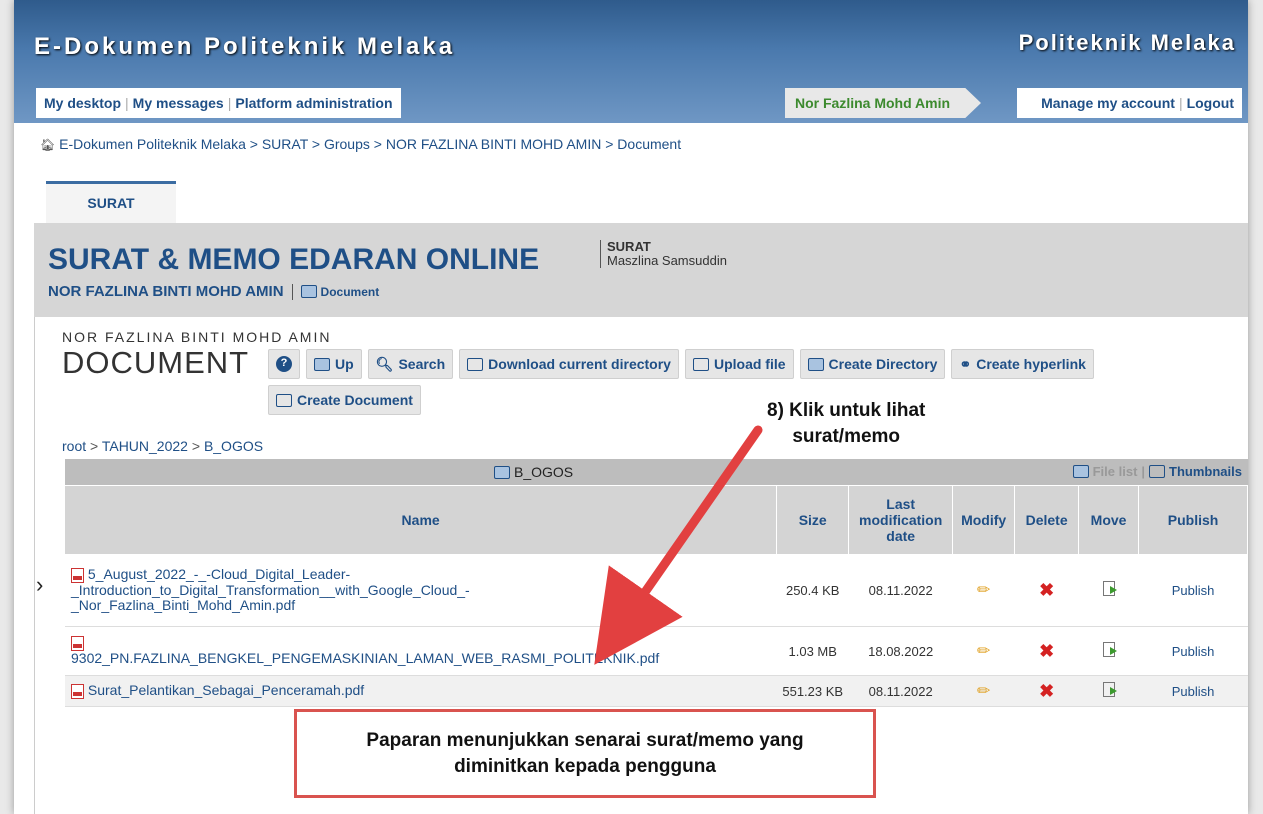 The width and height of the screenshot is (1263, 814). I want to click on help-icon: ?, so click(284, 364).